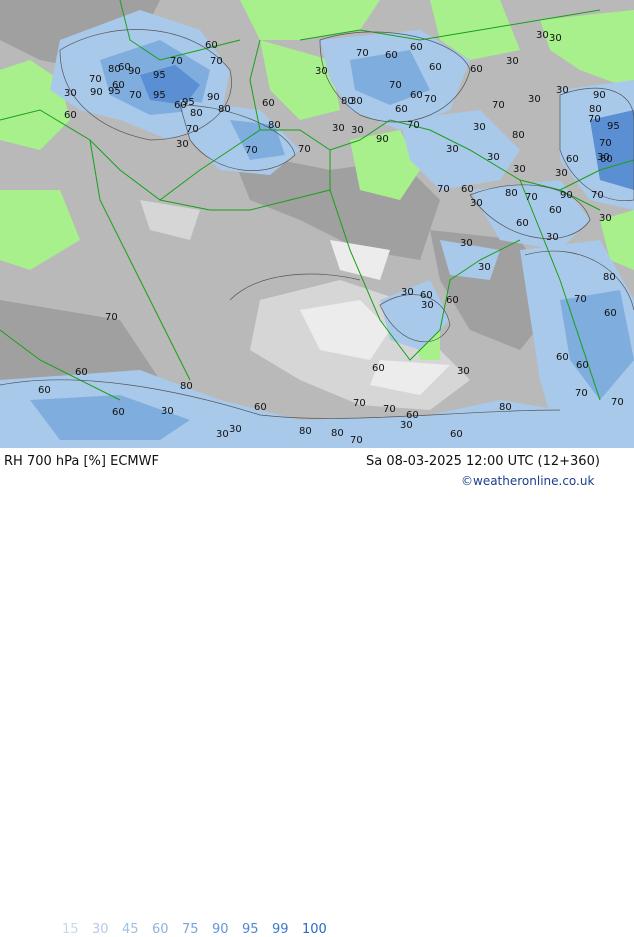 This screenshot has height=937, width=634. I want to click on legend-value: 15, so click(70, 929).